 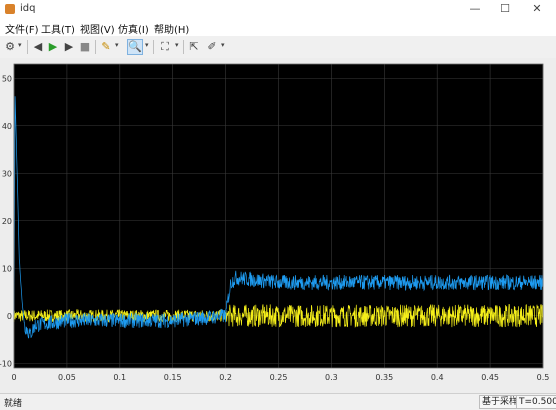 What do you see at coordinates (53, 47) in the screenshot?
I see `run-icon: ▶` at bounding box center [53, 47].